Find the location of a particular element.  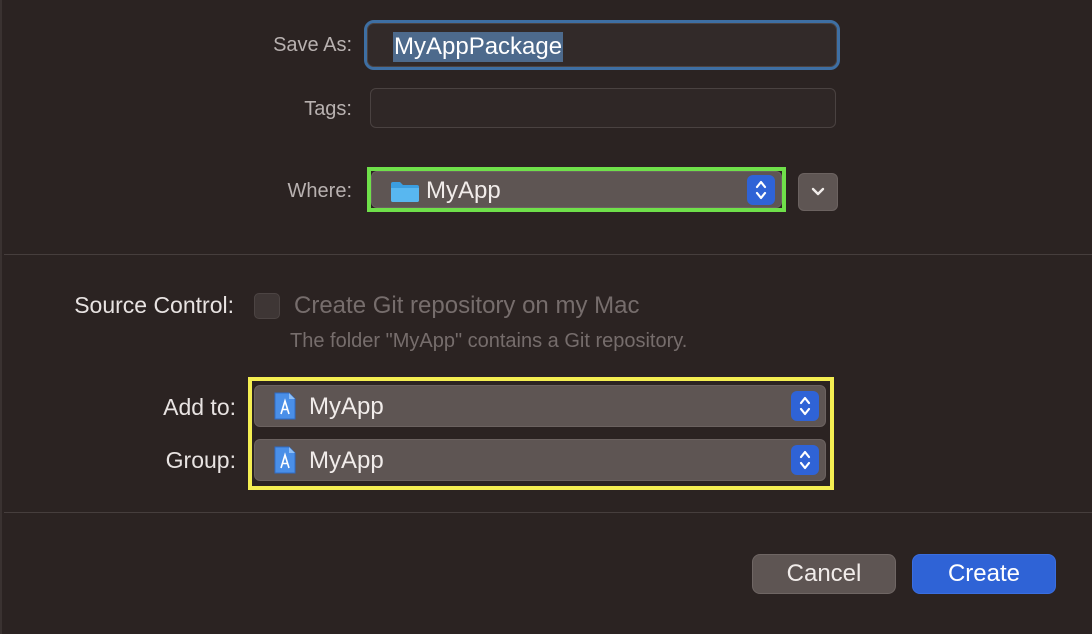

cancel-button: Cancel is located at coordinates (824, 574).